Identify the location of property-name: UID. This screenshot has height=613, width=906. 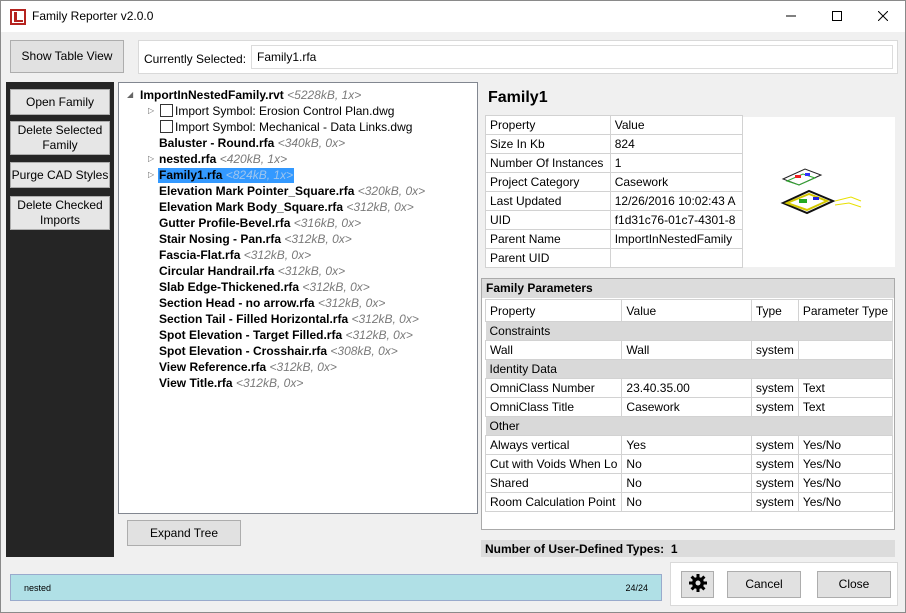
(548, 220).